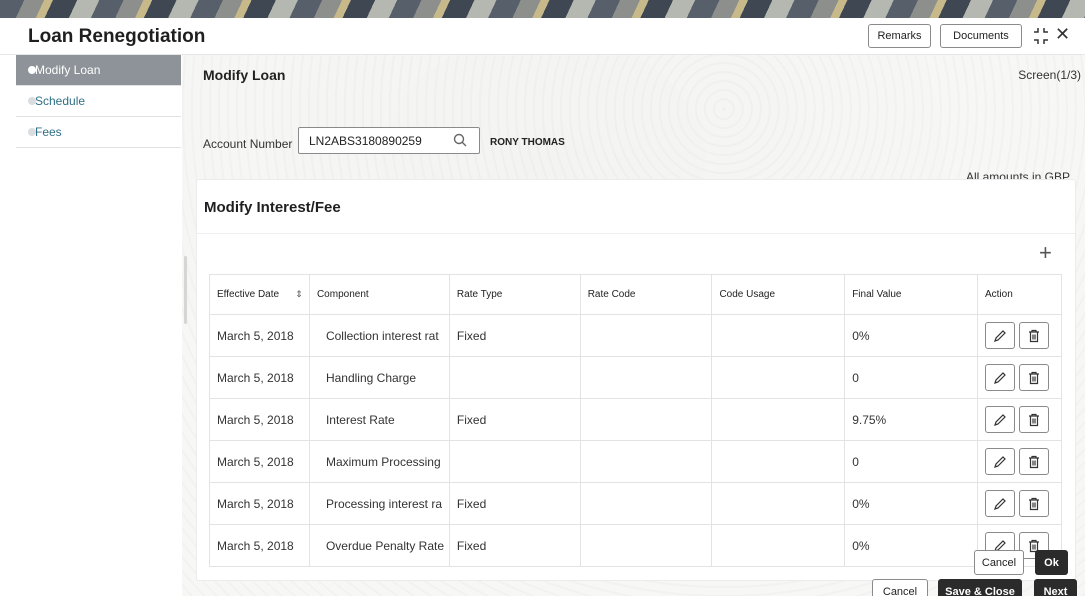 This screenshot has width=1085, height=596. What do you see at coordinates (98, 101) in the screenshot?
I see `sidebar-item-schedule: Schedule` at bounding box center [98, 101].